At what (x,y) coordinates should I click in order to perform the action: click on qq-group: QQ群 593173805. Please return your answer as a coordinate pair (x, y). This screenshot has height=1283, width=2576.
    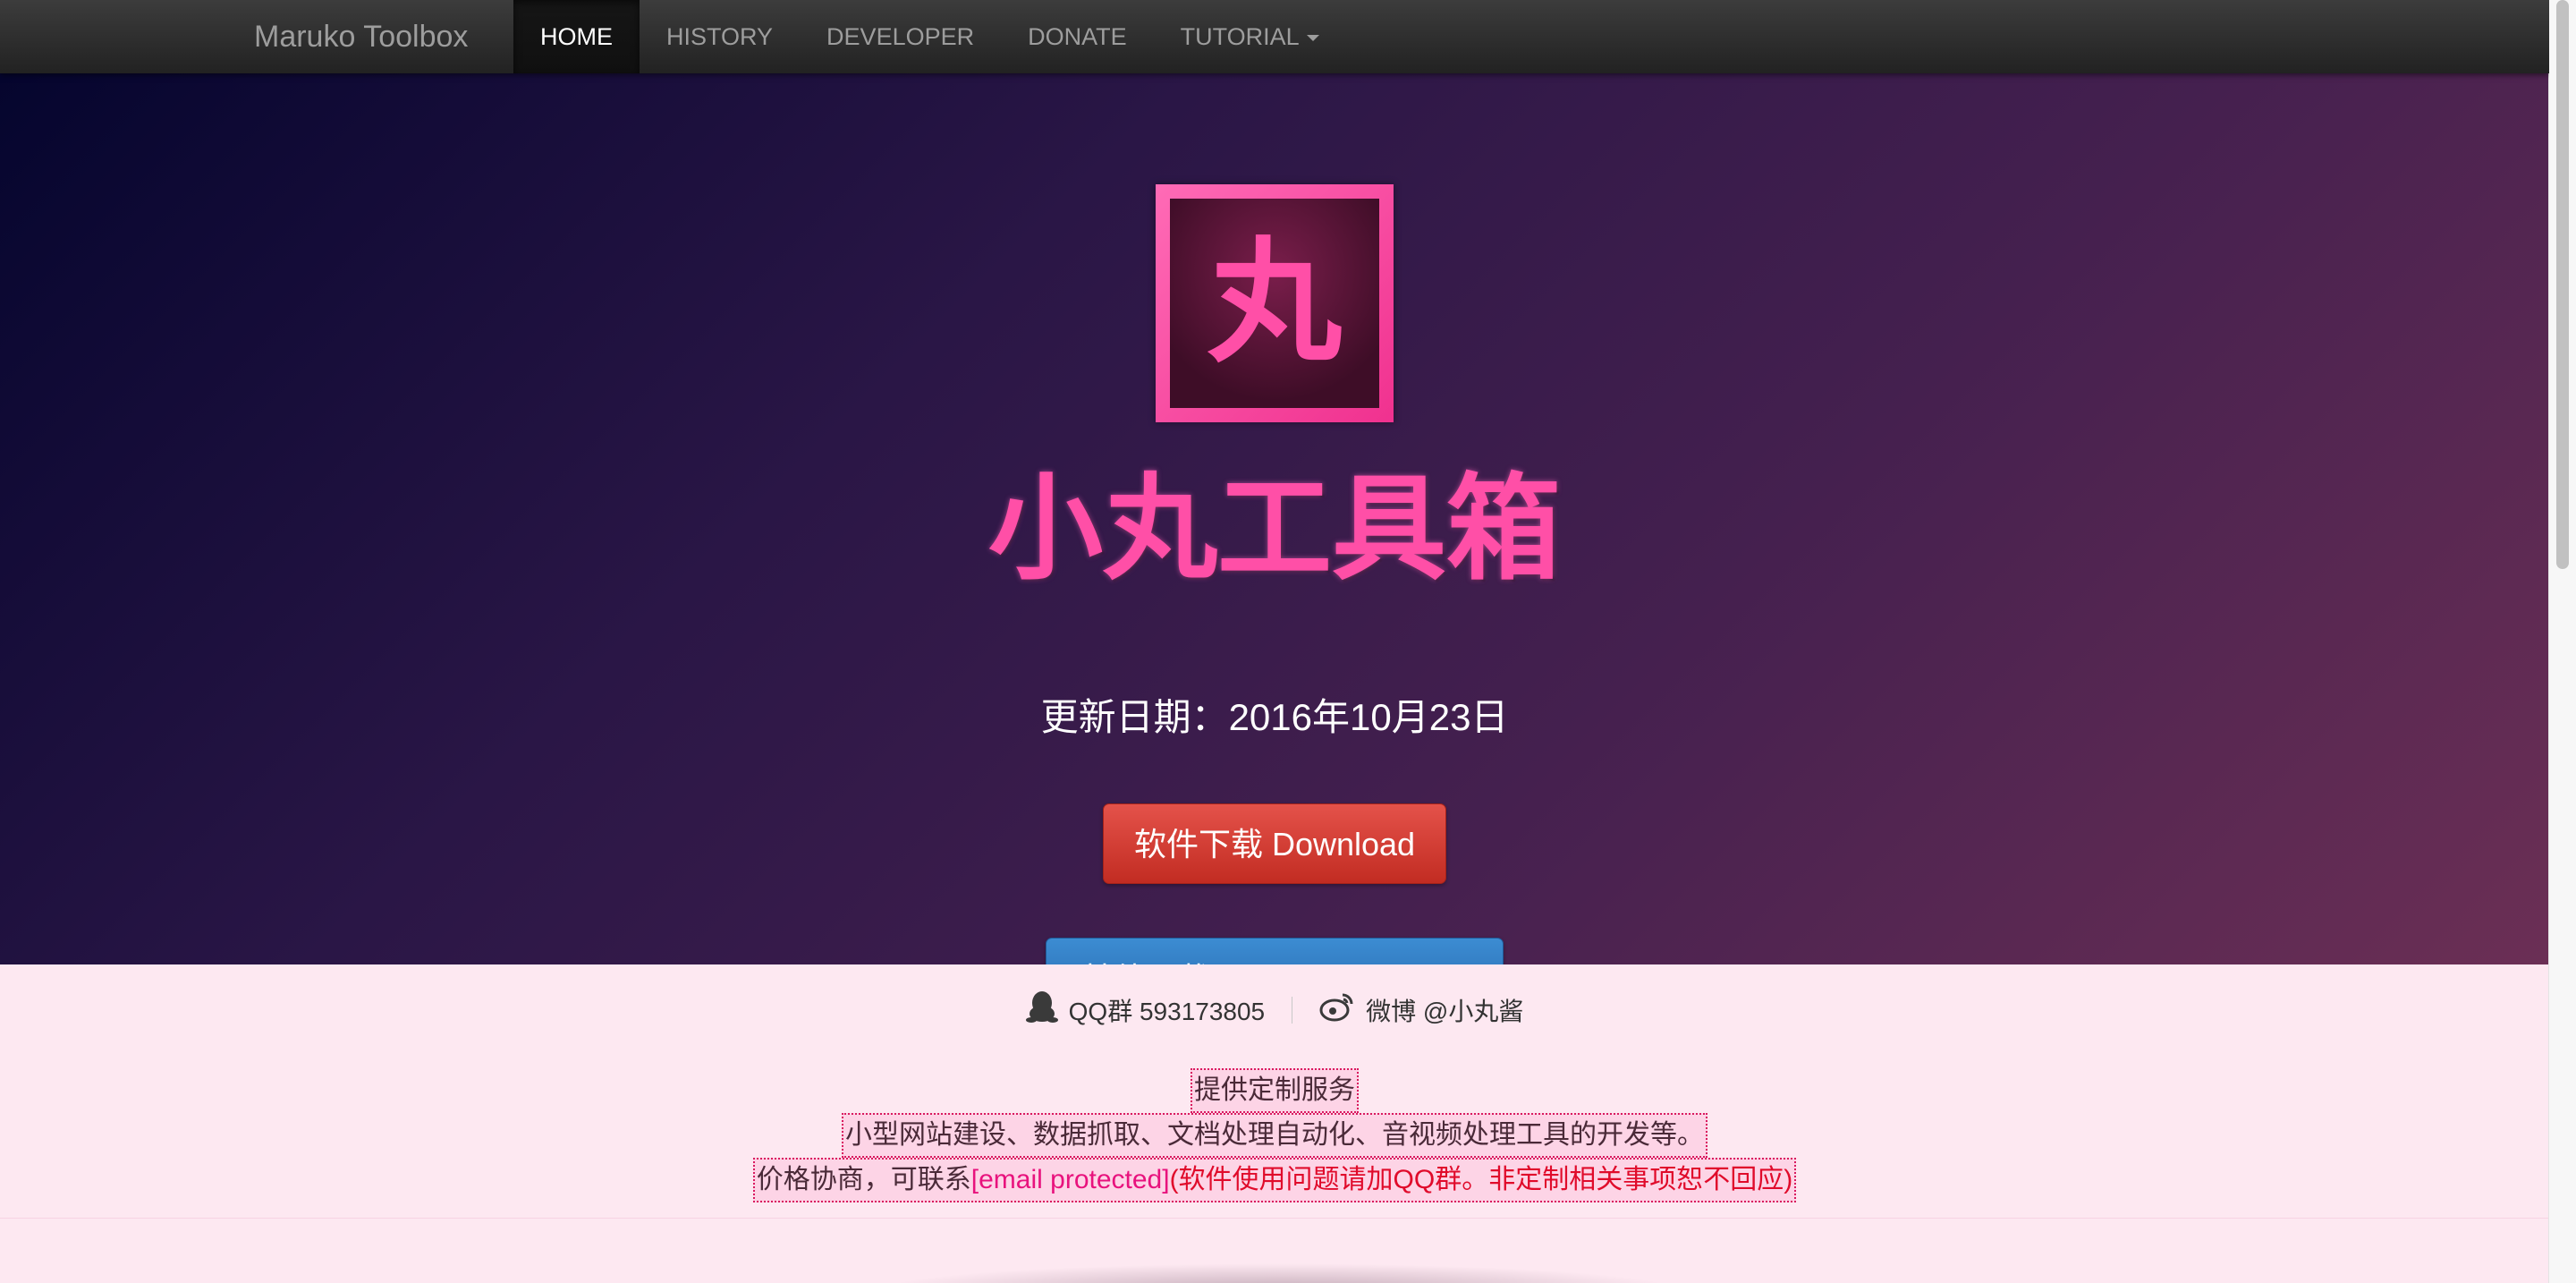
    Looking at the image, I should click on (1145, 1010).